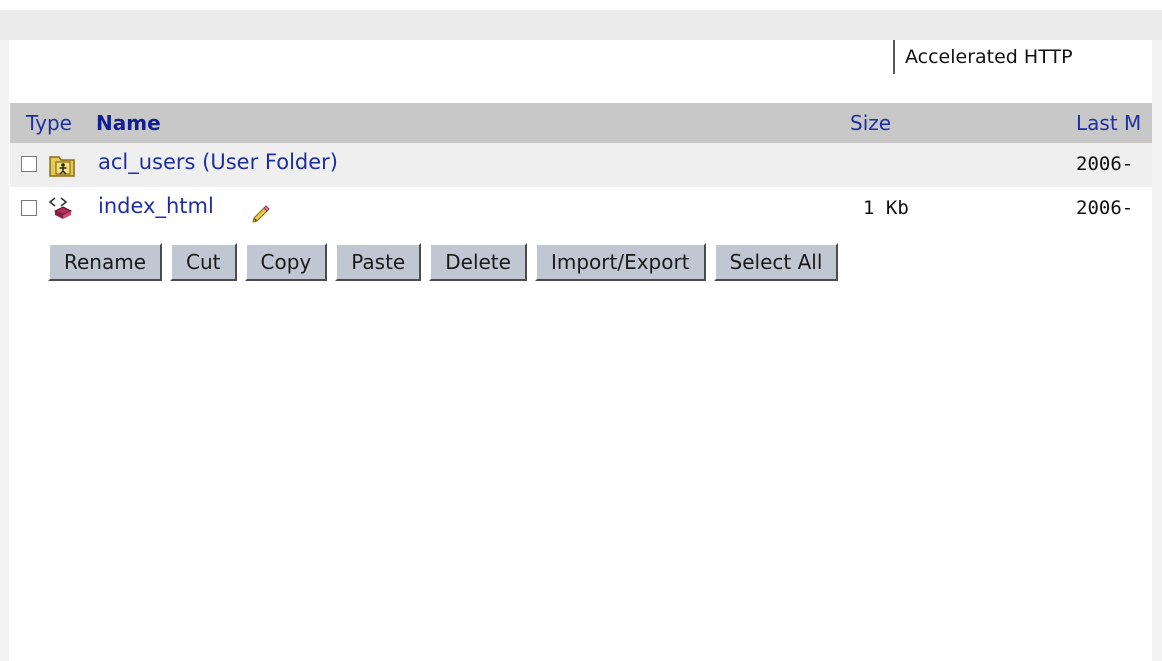 This screenshot has height=661, width=1162. I want to click on select-all-button: Select All, so click(776, 262).